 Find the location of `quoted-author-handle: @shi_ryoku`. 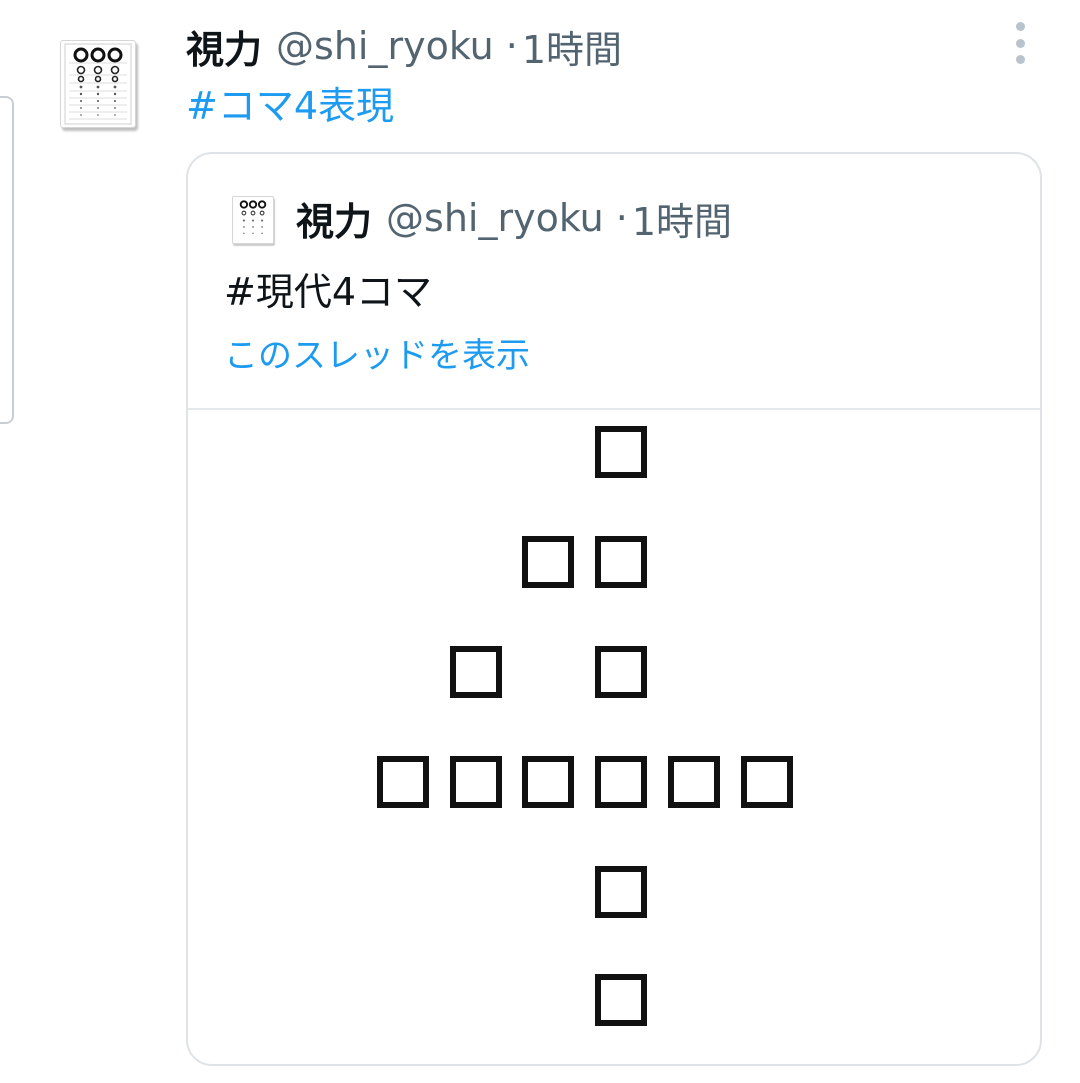

quoted-author-handle: @shi_ryoku is located at coordinates (495, 218).